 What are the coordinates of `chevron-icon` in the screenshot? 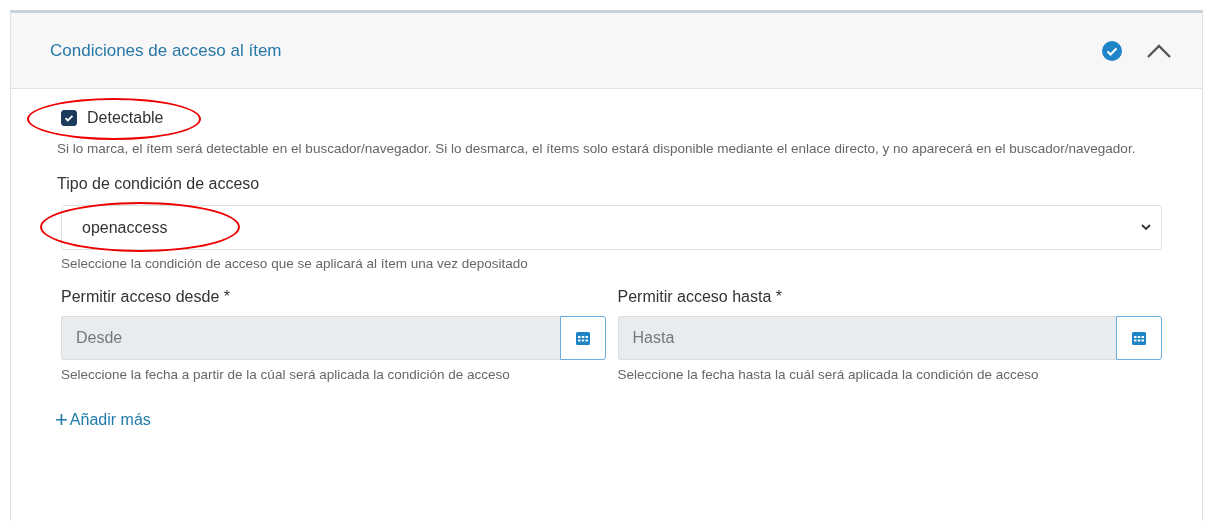 It's located at (1159, 50).